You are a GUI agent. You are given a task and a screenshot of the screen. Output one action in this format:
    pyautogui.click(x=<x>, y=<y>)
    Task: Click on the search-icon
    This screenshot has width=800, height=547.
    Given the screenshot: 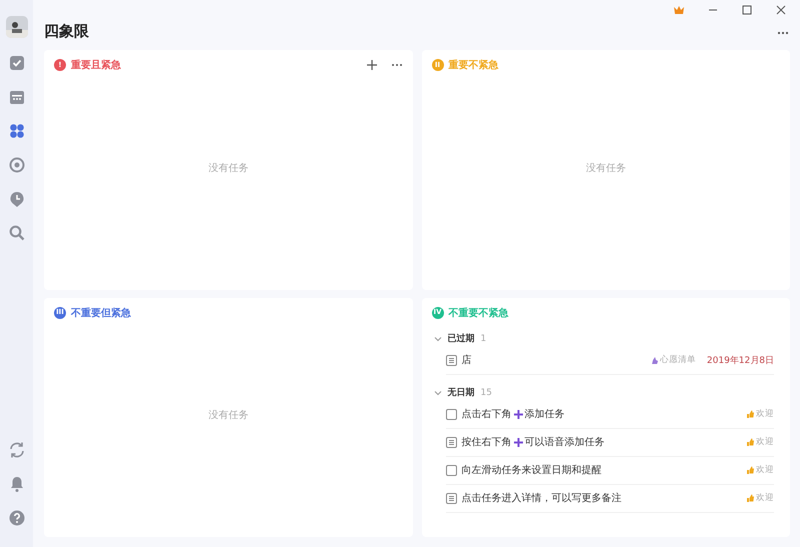 What is the action you would take?
    pyautogui.click(x=16, y=233)
    